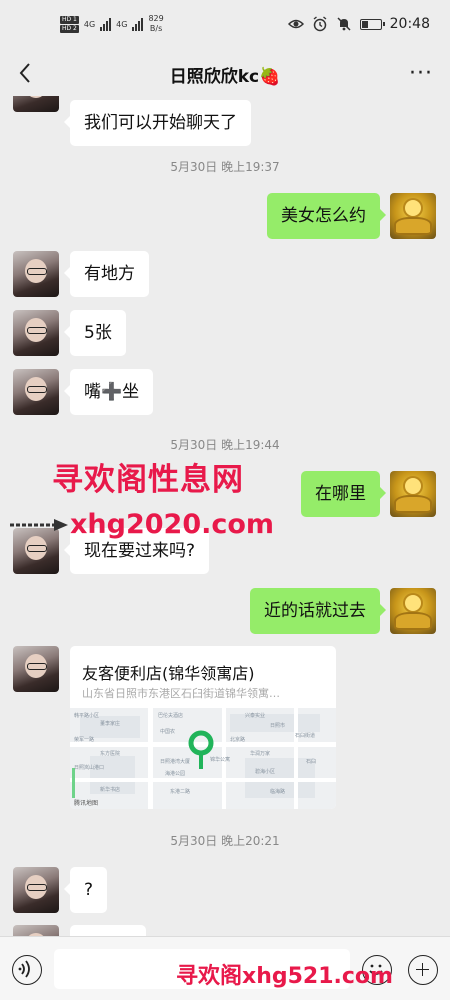 The image size is (450, 1000). I want to click on map-label: 韩平路小区, so click(87, 716).